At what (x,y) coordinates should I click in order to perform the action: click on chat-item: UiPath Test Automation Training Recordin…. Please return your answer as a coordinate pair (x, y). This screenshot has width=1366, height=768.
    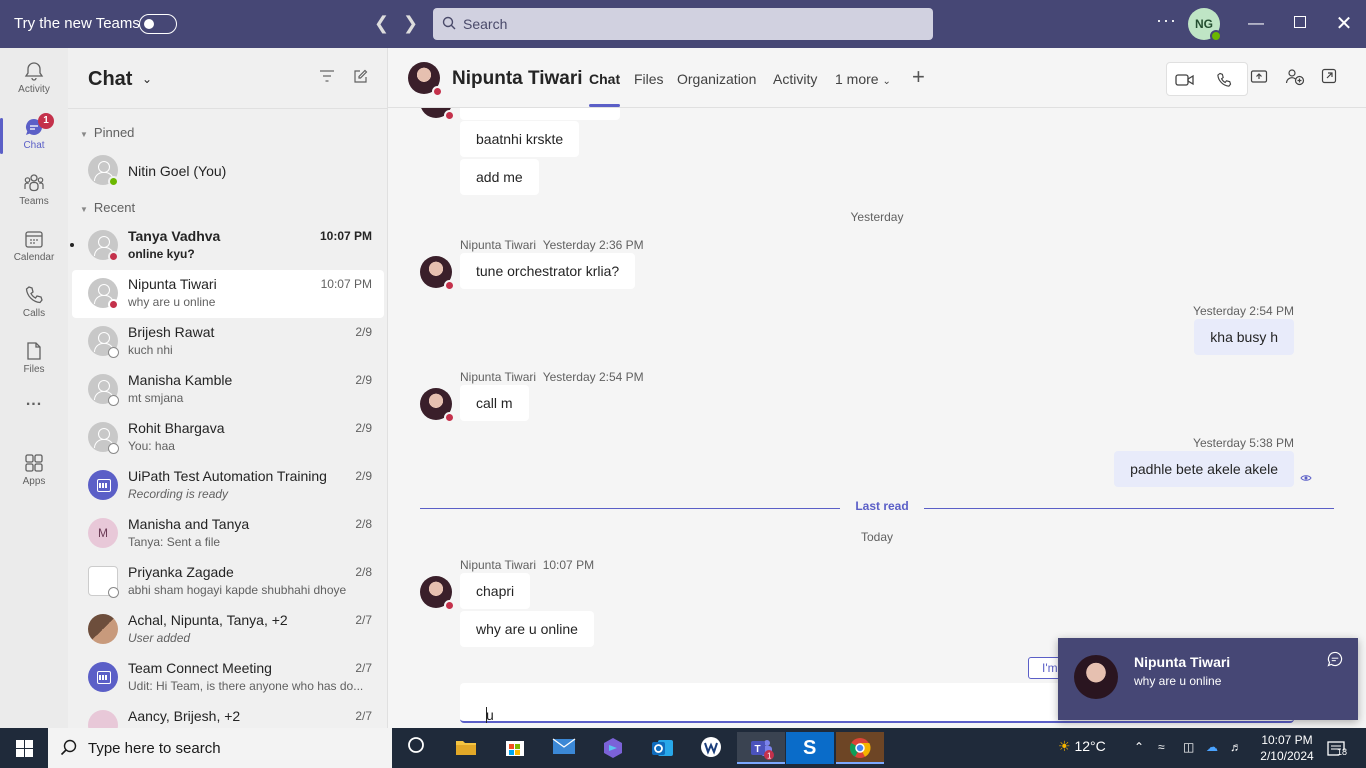
    Looking at the image, I should click on (228, 486).